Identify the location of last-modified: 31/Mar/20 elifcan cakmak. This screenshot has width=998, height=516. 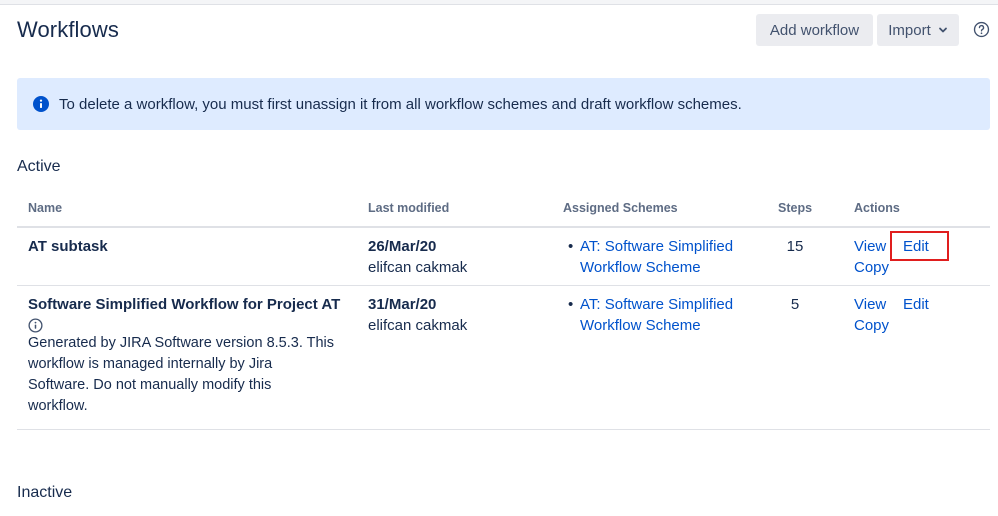
(417, 315).